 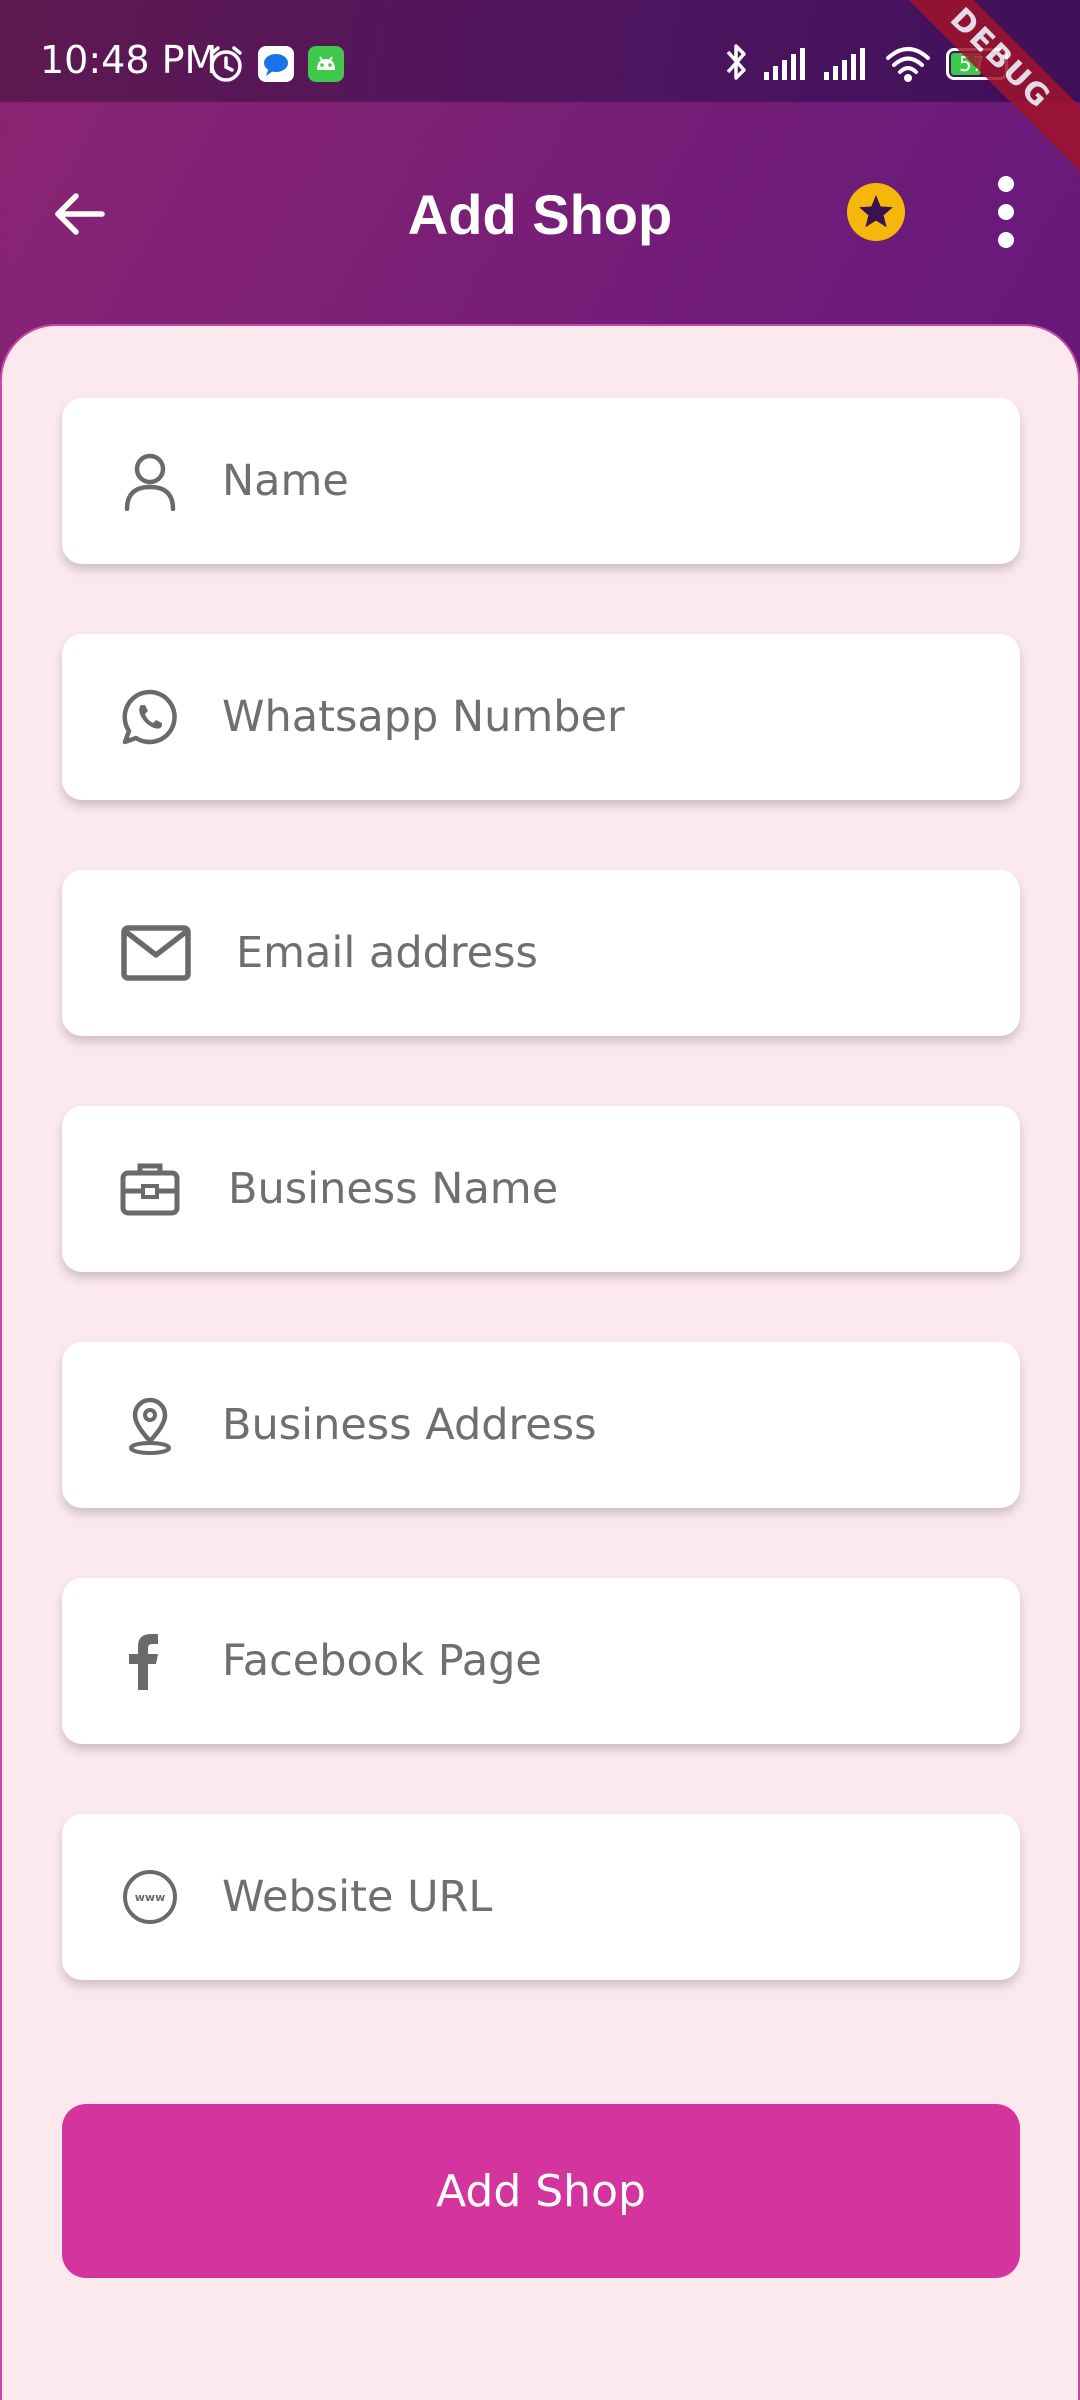 I want to click on mail-icon, so click(x=156, y=953).